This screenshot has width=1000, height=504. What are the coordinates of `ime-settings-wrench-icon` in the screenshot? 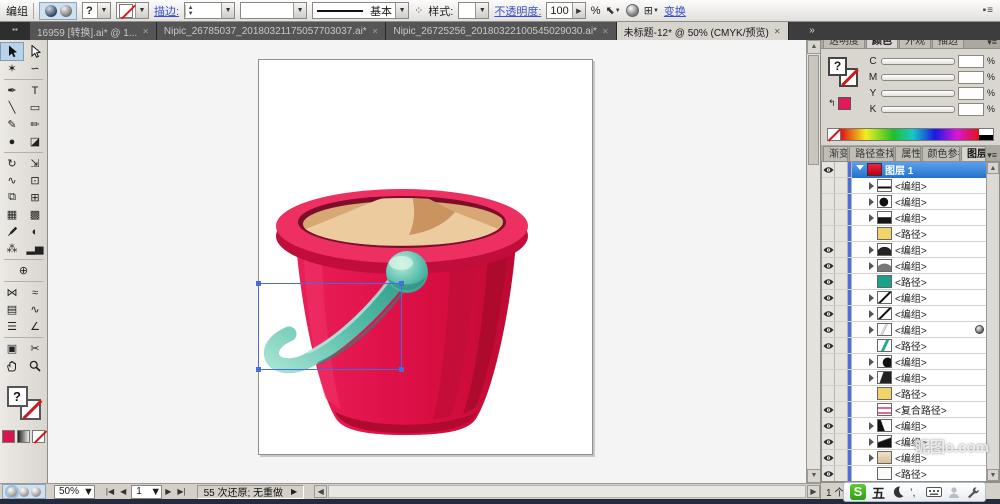 It's located at (972, 492).